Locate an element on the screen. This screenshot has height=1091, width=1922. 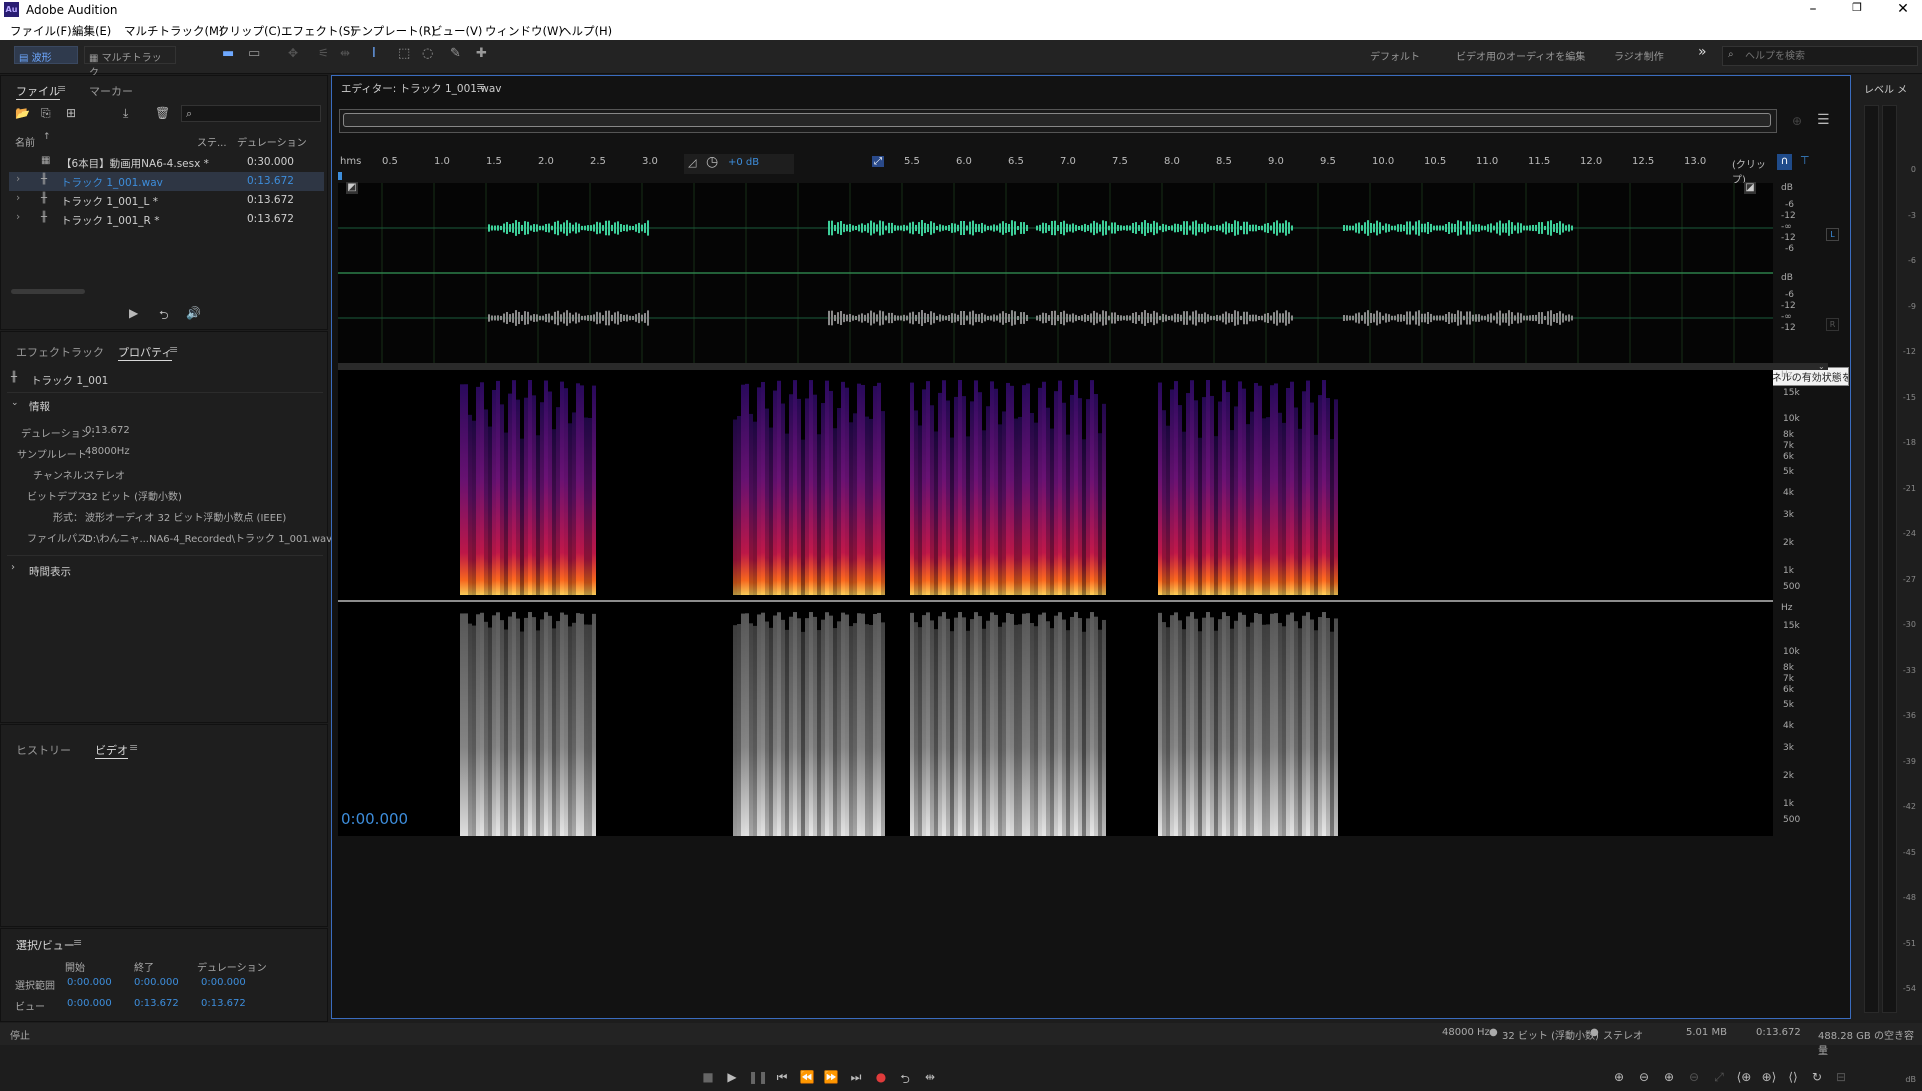
workspace-video-audio: ビデオ用のオーディオを編集 is located at coordinates (1520, 57).